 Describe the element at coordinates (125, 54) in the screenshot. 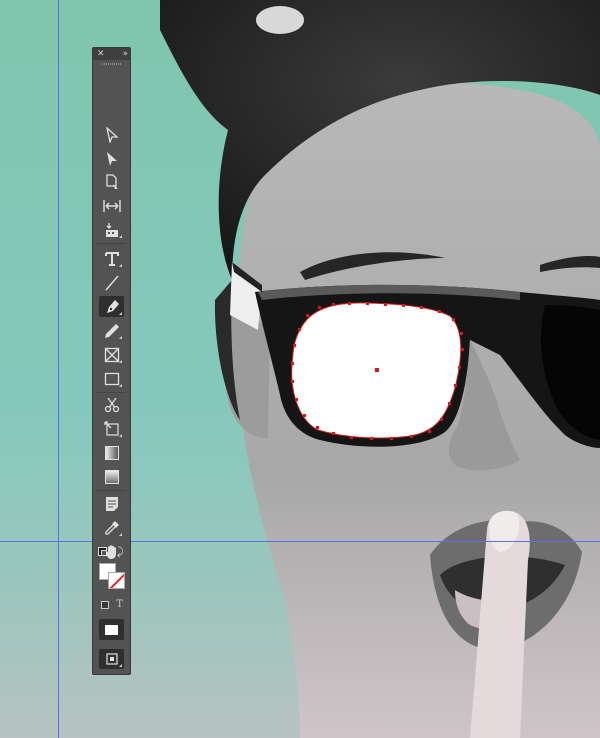

I see `double-chevron-icon: ››` at that location.